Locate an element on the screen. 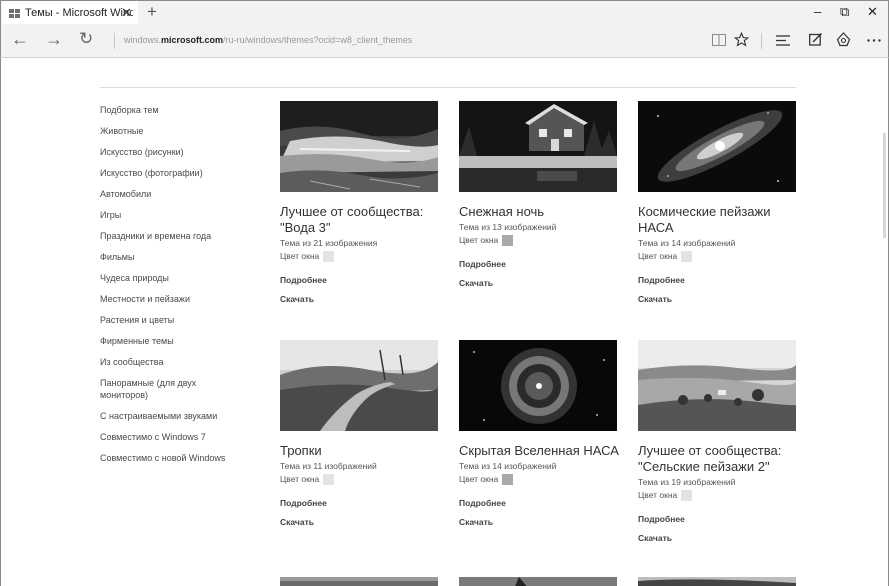  sidebar-item-community: Из сообщества is located at coordinates (167, 362).